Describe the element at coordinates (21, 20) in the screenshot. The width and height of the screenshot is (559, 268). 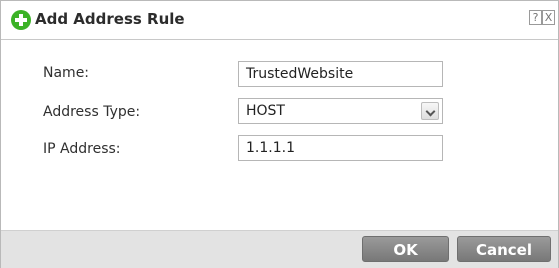
I see `plus-circle-icon` at that location.